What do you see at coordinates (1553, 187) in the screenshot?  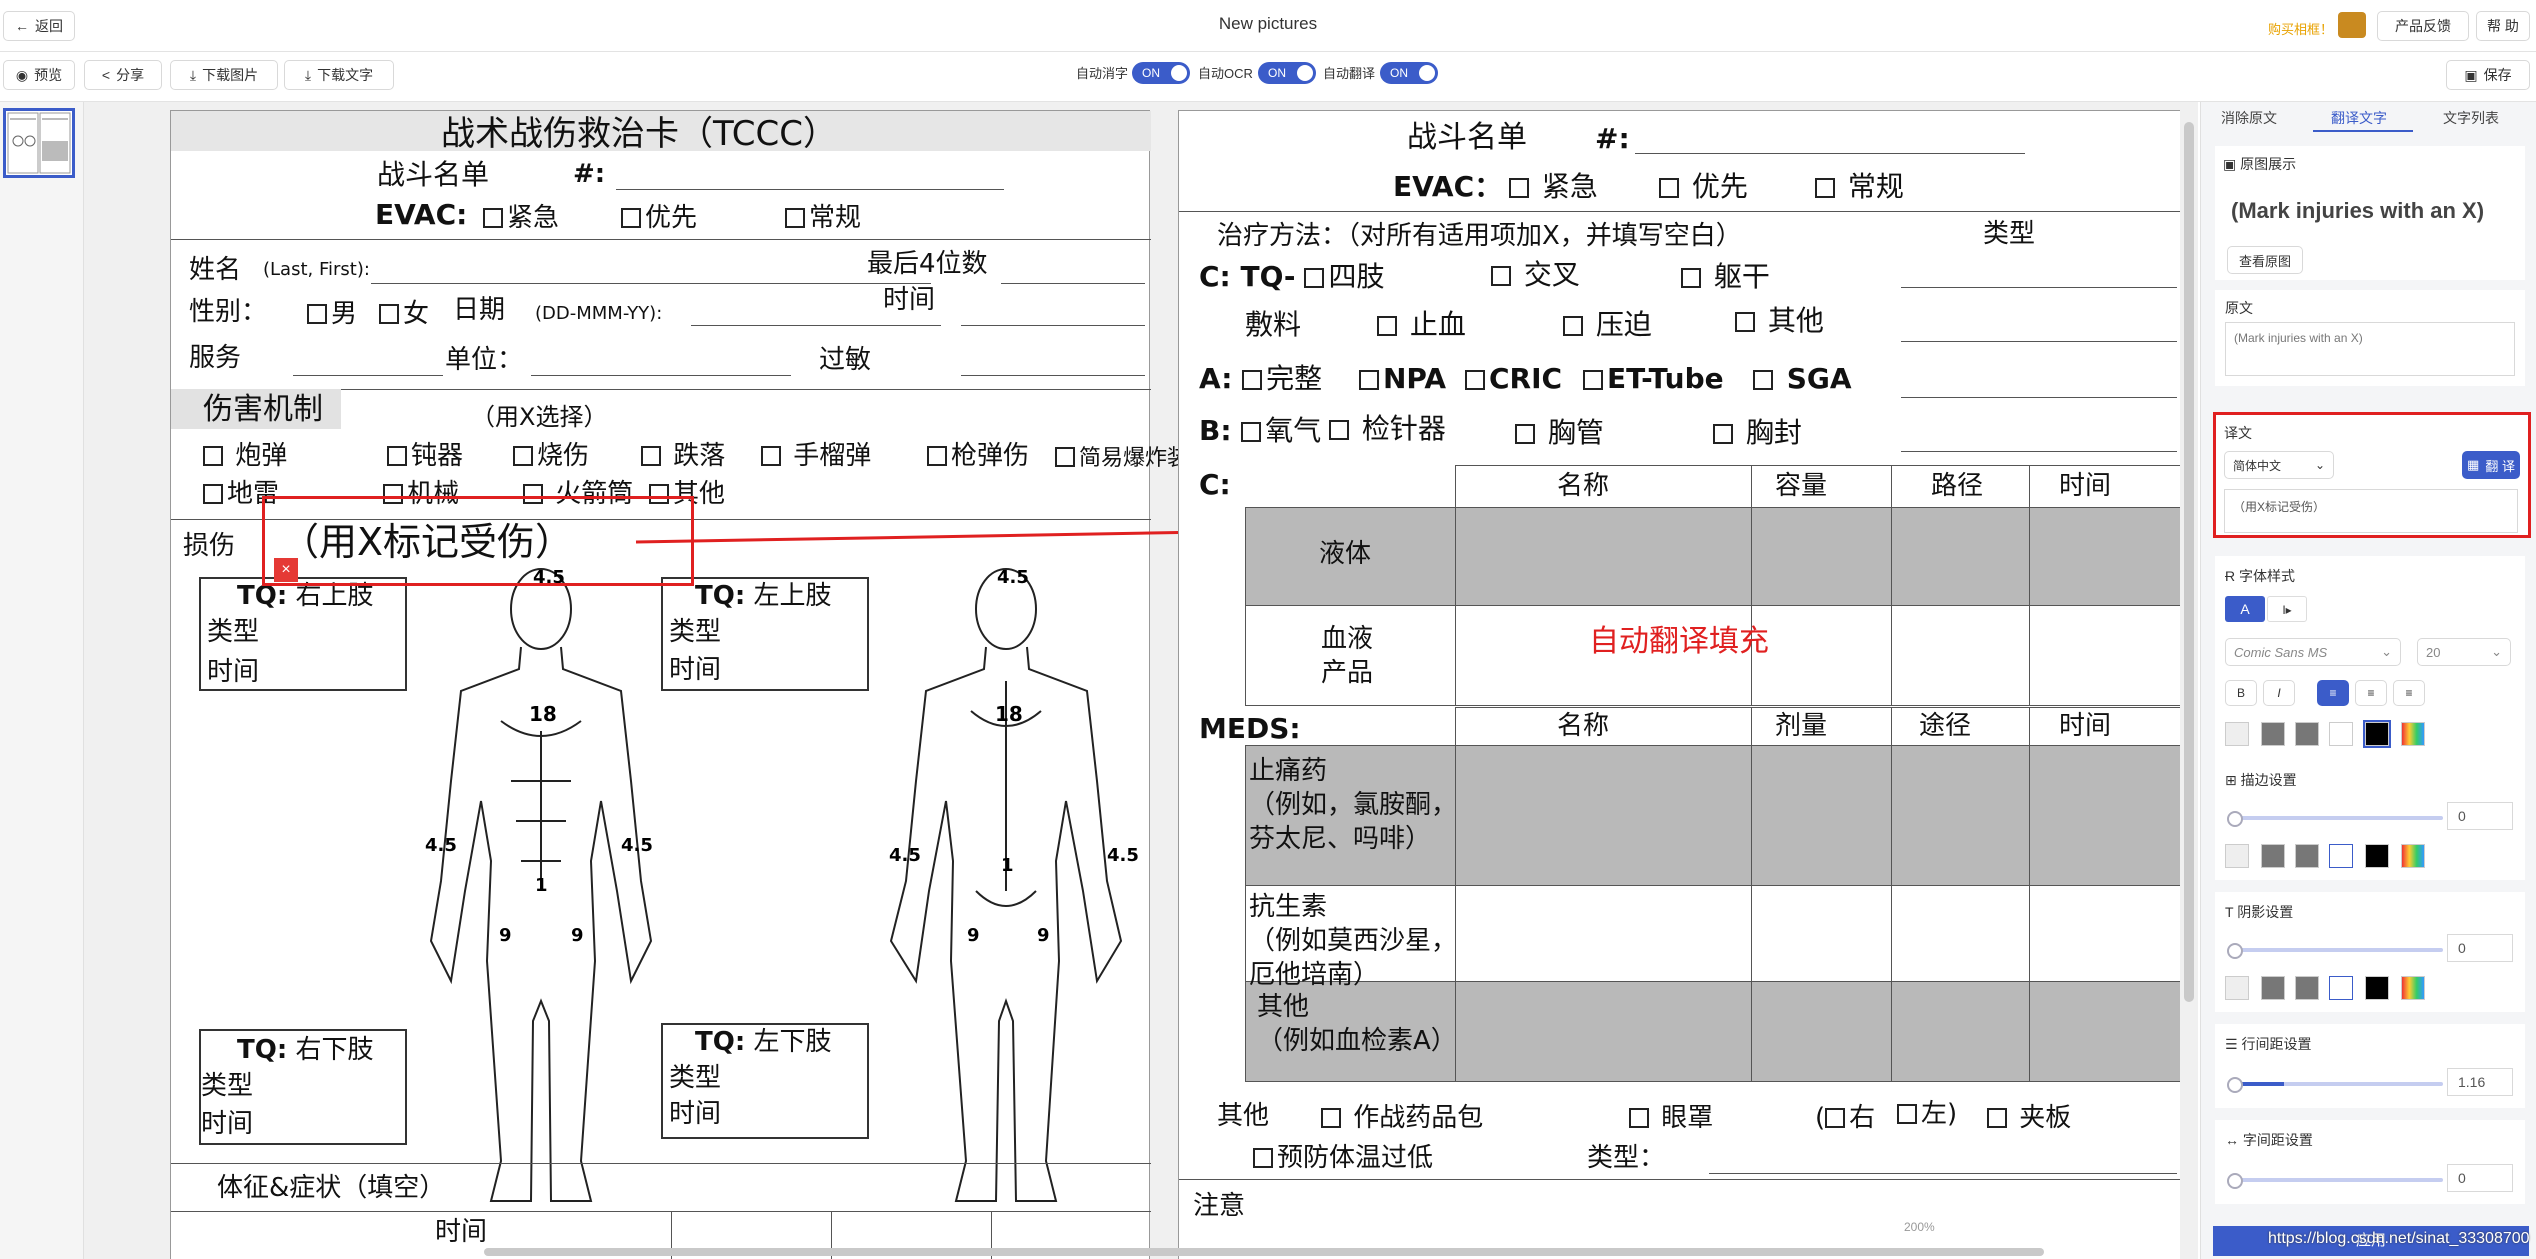 I see `evac-urgent-back: 紧急` at bounding box center [1553, 187].